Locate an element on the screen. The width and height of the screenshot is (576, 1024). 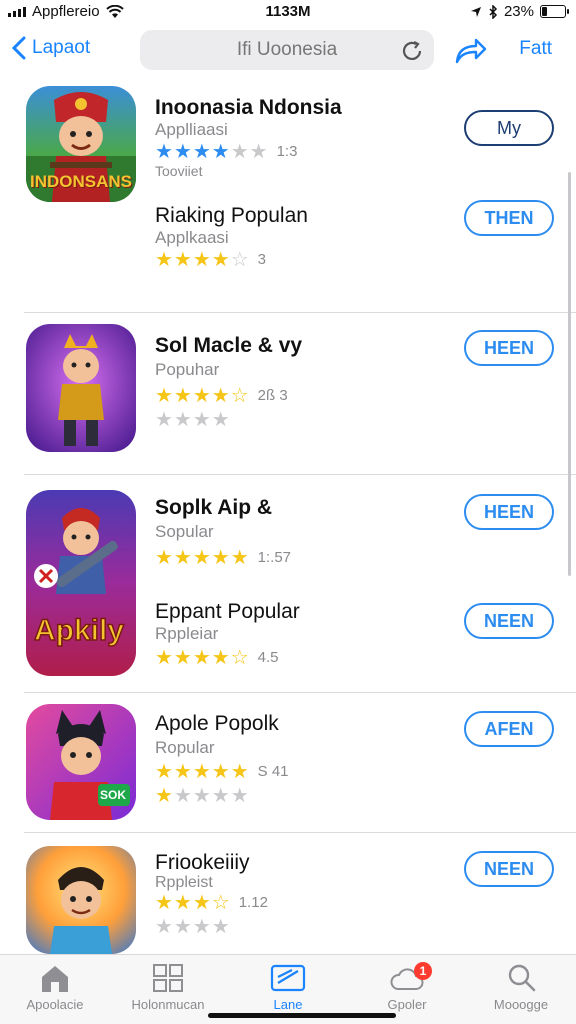
get-button: THEN is located at coordinates (509, 218).